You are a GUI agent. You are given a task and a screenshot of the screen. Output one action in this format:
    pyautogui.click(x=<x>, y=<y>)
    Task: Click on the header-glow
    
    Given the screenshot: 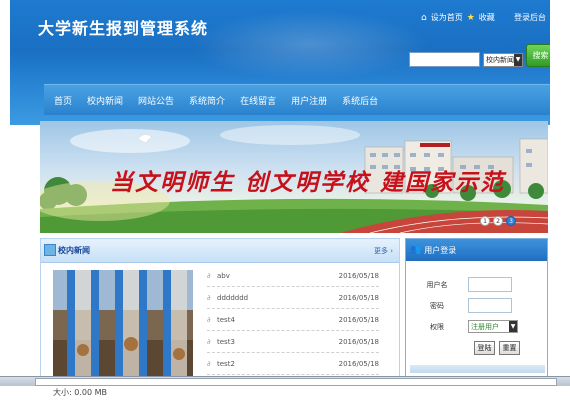 What is the action you would take?
    pyautogui.click(x=310, y=45)
    